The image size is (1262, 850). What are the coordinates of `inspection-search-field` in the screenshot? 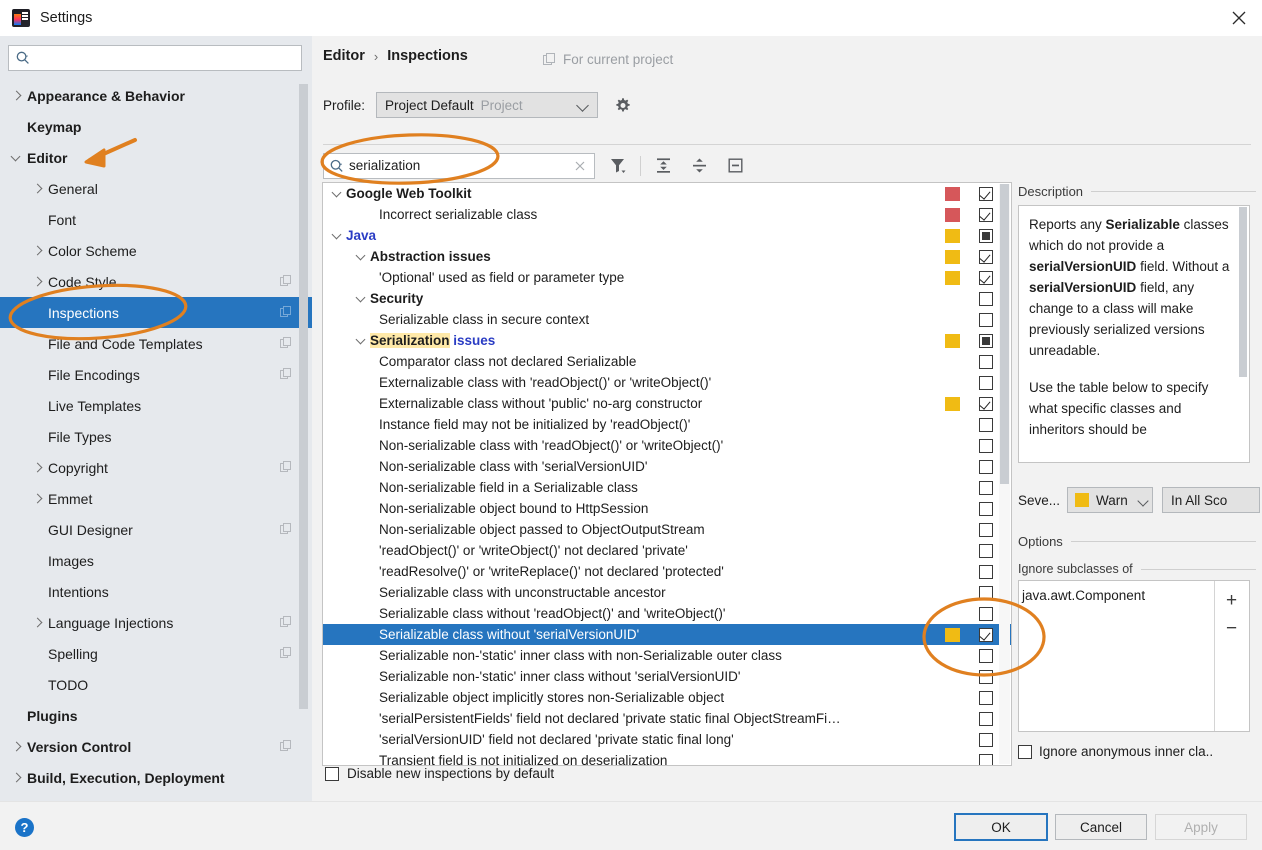 It's located at (459, 165).